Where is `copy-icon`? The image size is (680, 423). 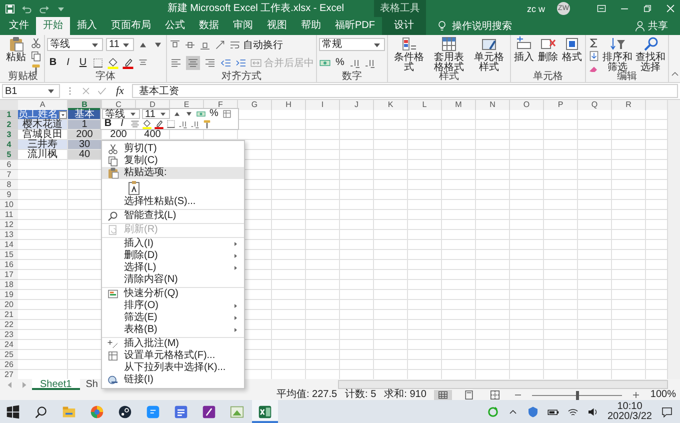 copy-icon is located at coordinates (36, 56).